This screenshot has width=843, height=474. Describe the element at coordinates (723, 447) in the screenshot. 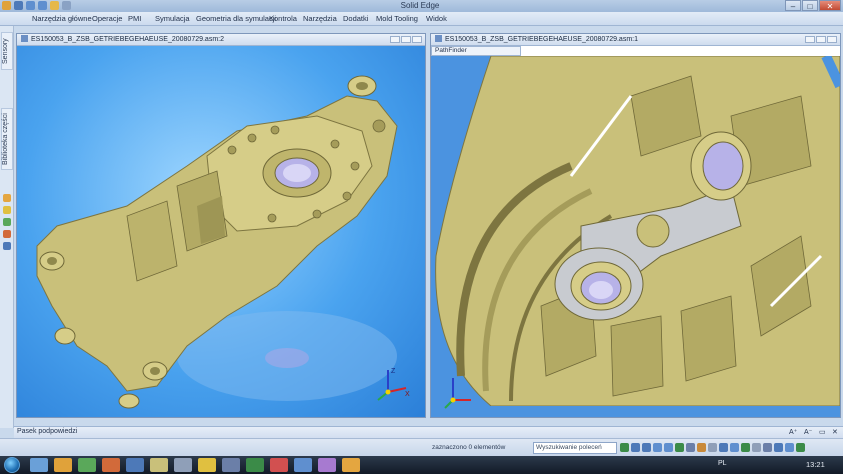

I see `named-views-icon` at that location.